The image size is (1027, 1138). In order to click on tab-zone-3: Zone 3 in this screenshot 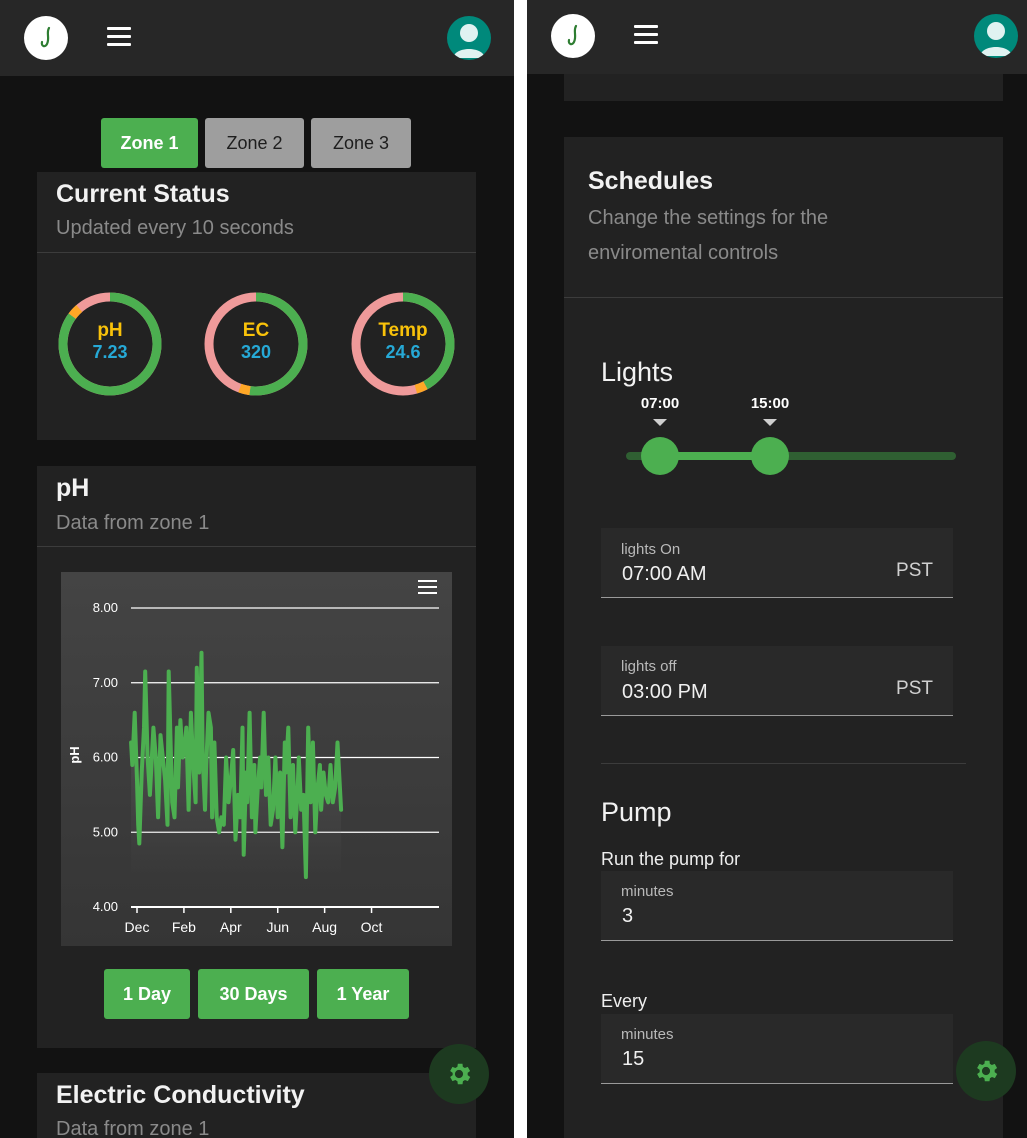, I will do `click(361, 143)`.